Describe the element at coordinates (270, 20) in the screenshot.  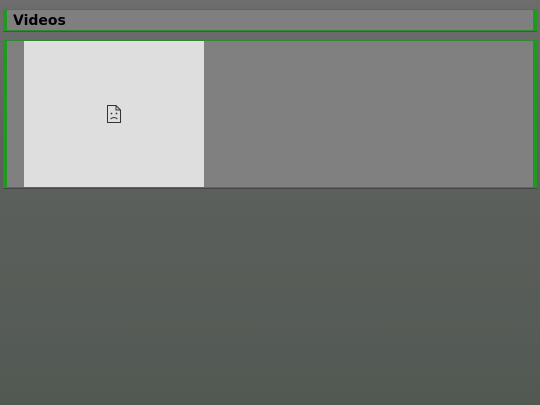
I see `videos-header: Videos` at that location.